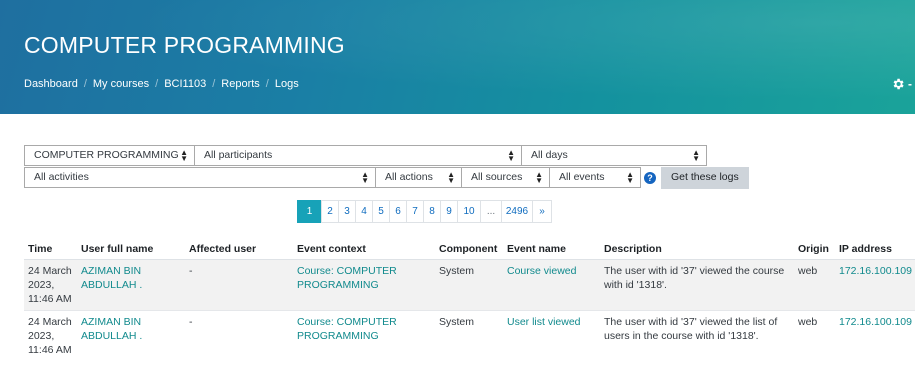  What do you see at coordinates (875, 250) in the screenshot?
I see `column-header-ip: IP address` at bounding box center [875, 250].